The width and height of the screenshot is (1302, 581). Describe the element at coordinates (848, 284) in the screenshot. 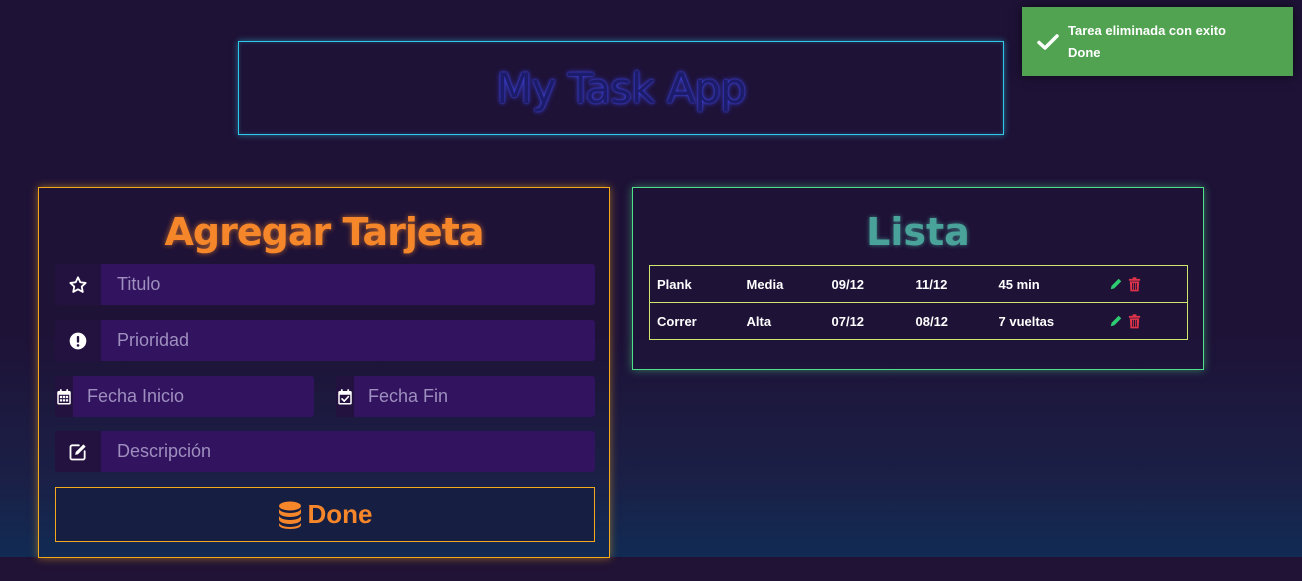

I see `task-inicio: 09/12` at that location.